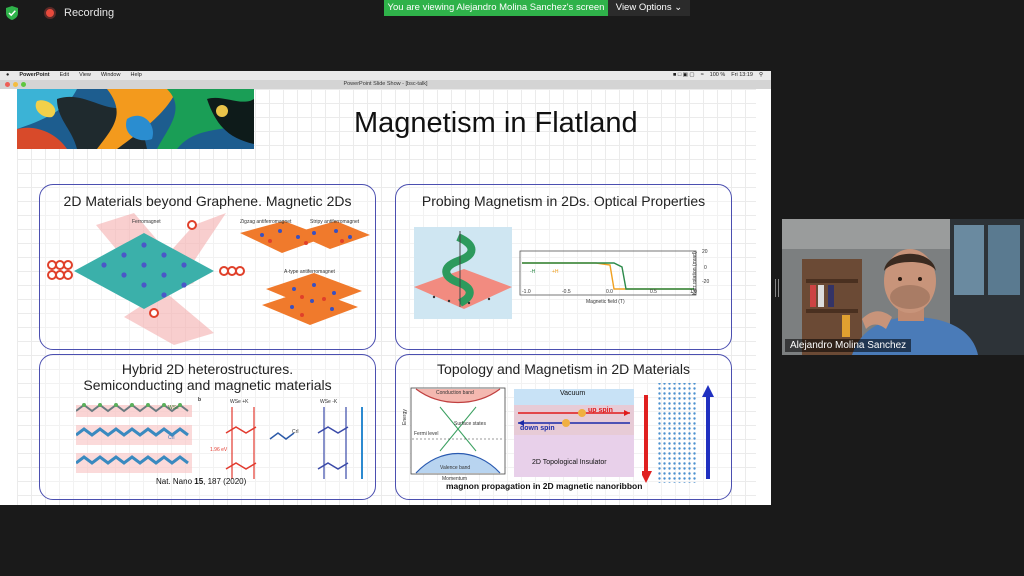 This screenshot has width=1024, height=576. Describe the element at coordinates (653, 292) in the screenshot. I see `xtick: 0.5` at that location.